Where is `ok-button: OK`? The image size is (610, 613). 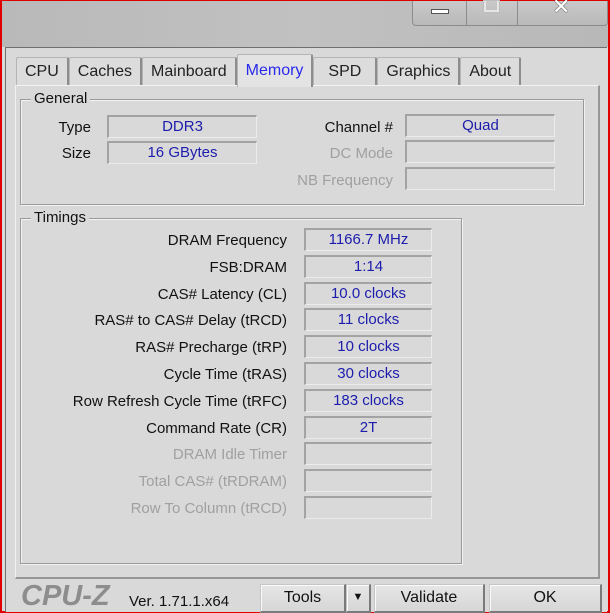 ok-button: OK is located at coordinates (545, 598).